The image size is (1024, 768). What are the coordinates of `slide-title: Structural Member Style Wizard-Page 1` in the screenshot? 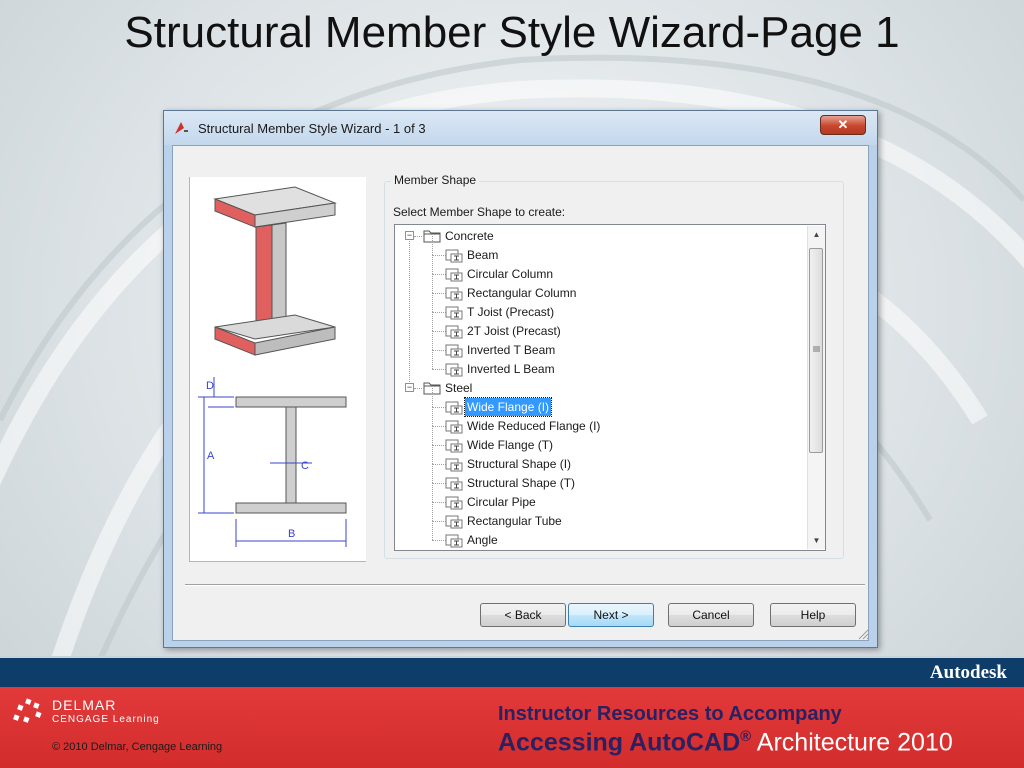 It's located at (512, 32).